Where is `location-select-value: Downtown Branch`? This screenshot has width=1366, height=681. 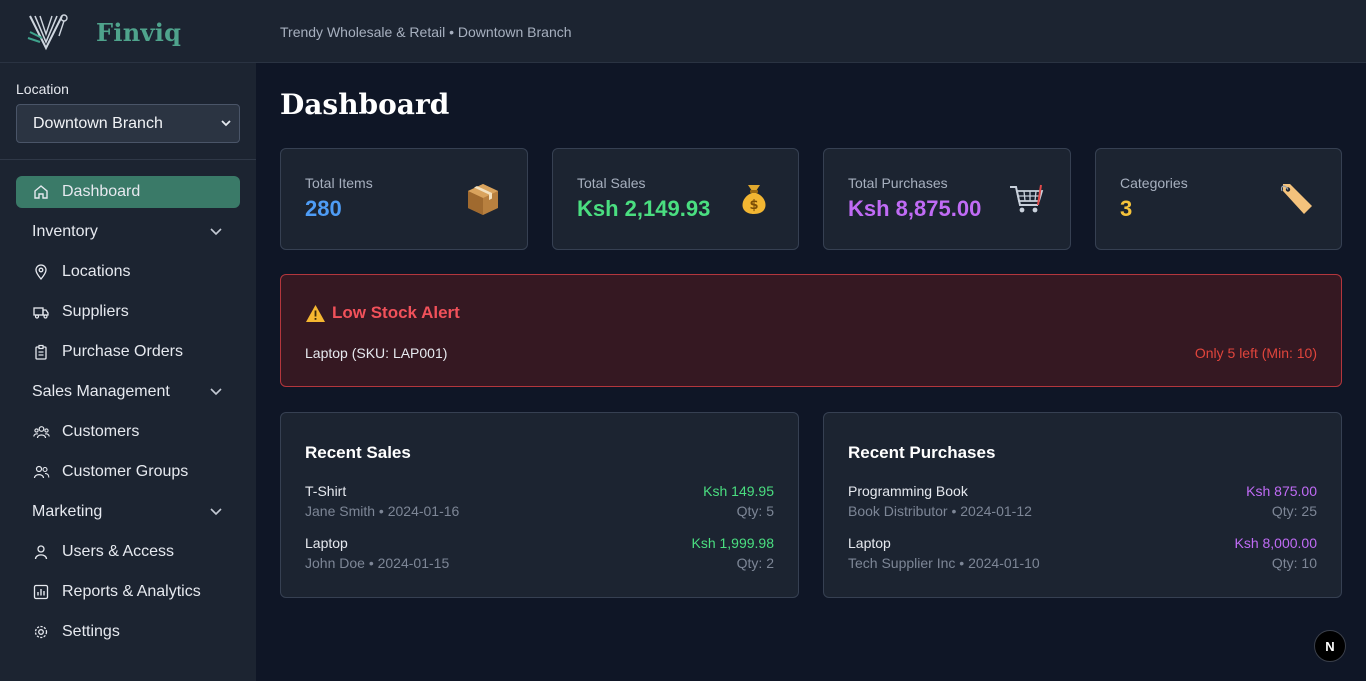 location-select-value: Downtown Branch is located at coordinates (98, 123).